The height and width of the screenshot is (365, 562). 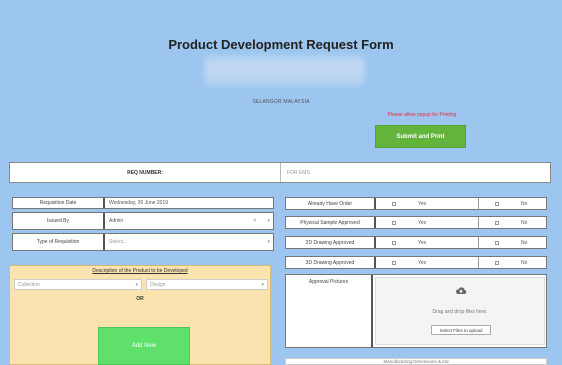 What do you see at coordinates (416, 242) in the screenshot?
I see `2d-drawing-approved-row: 2D Drawing Approved Yes No` at bounding box center [416, 242].